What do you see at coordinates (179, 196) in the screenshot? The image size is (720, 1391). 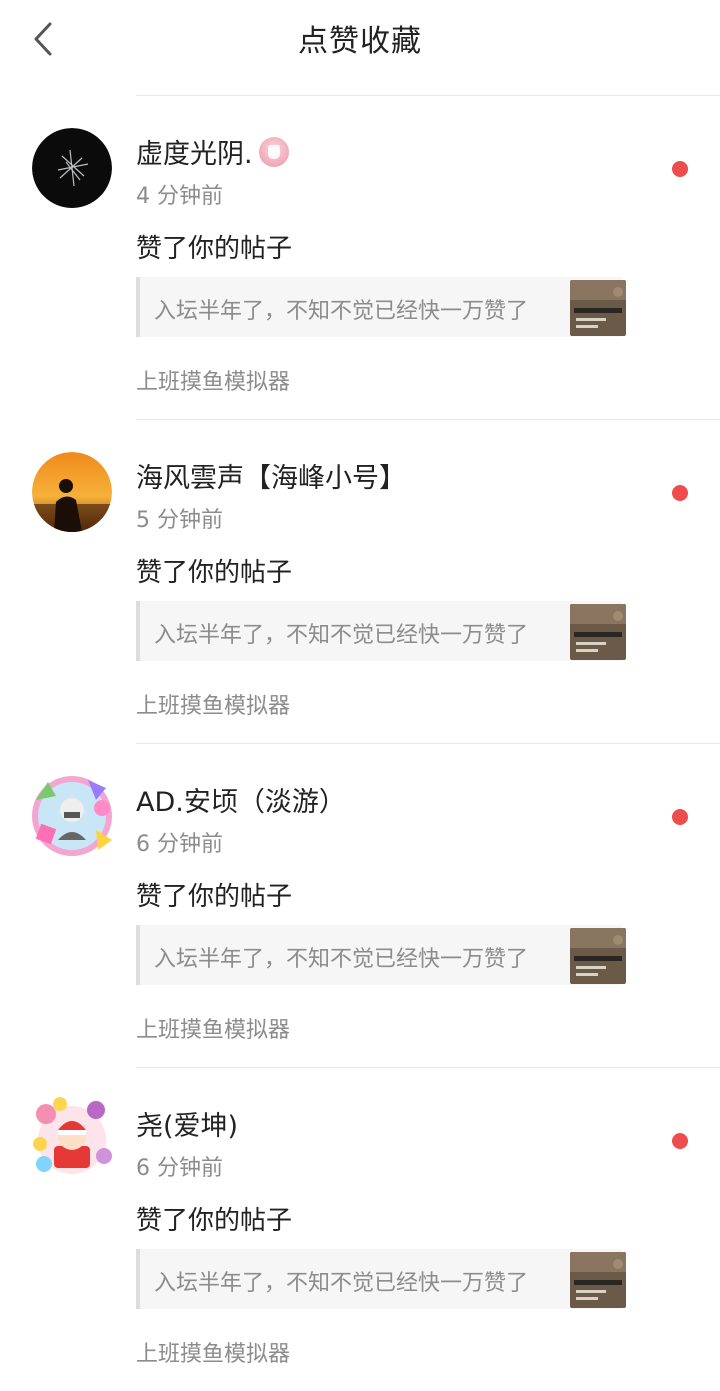 I see `timestamp: 4 分钟前` at bounding box center [179, 196].